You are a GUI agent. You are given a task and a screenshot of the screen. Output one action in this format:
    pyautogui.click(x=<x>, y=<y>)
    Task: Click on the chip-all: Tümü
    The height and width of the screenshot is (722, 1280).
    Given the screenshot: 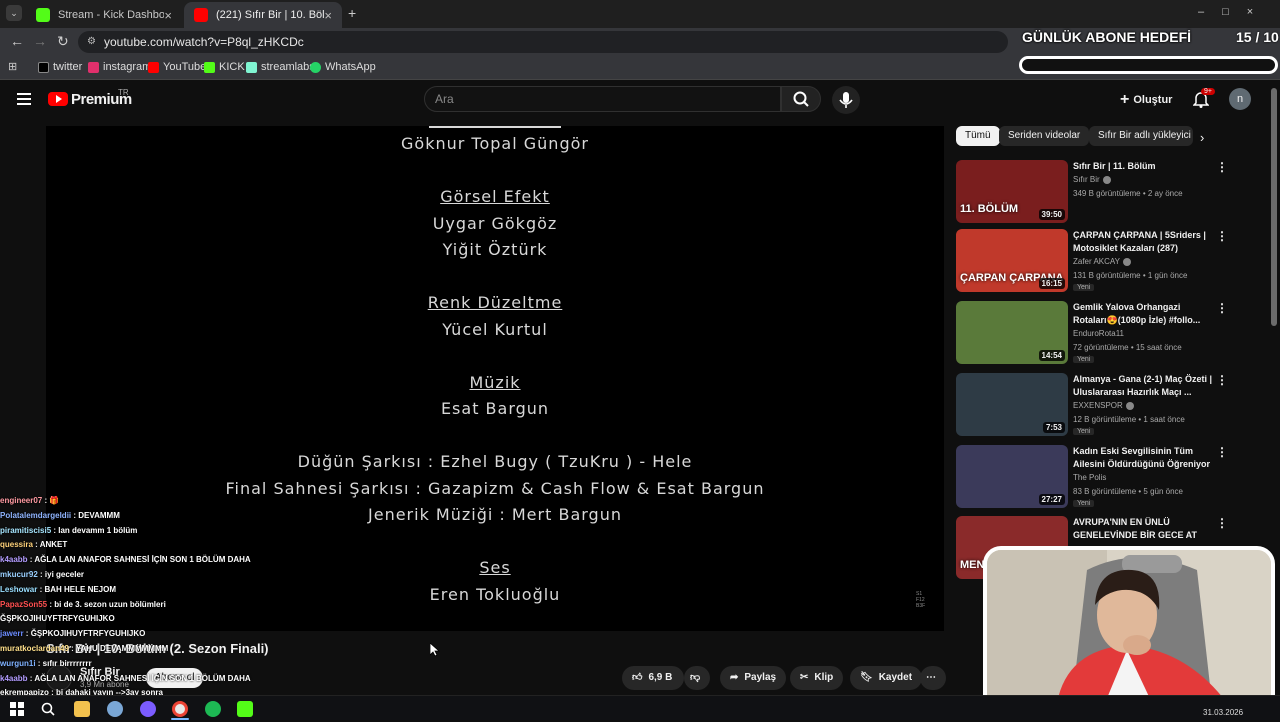 What is the action you would take?
    pyautogui.click(x=978, y=136)
    